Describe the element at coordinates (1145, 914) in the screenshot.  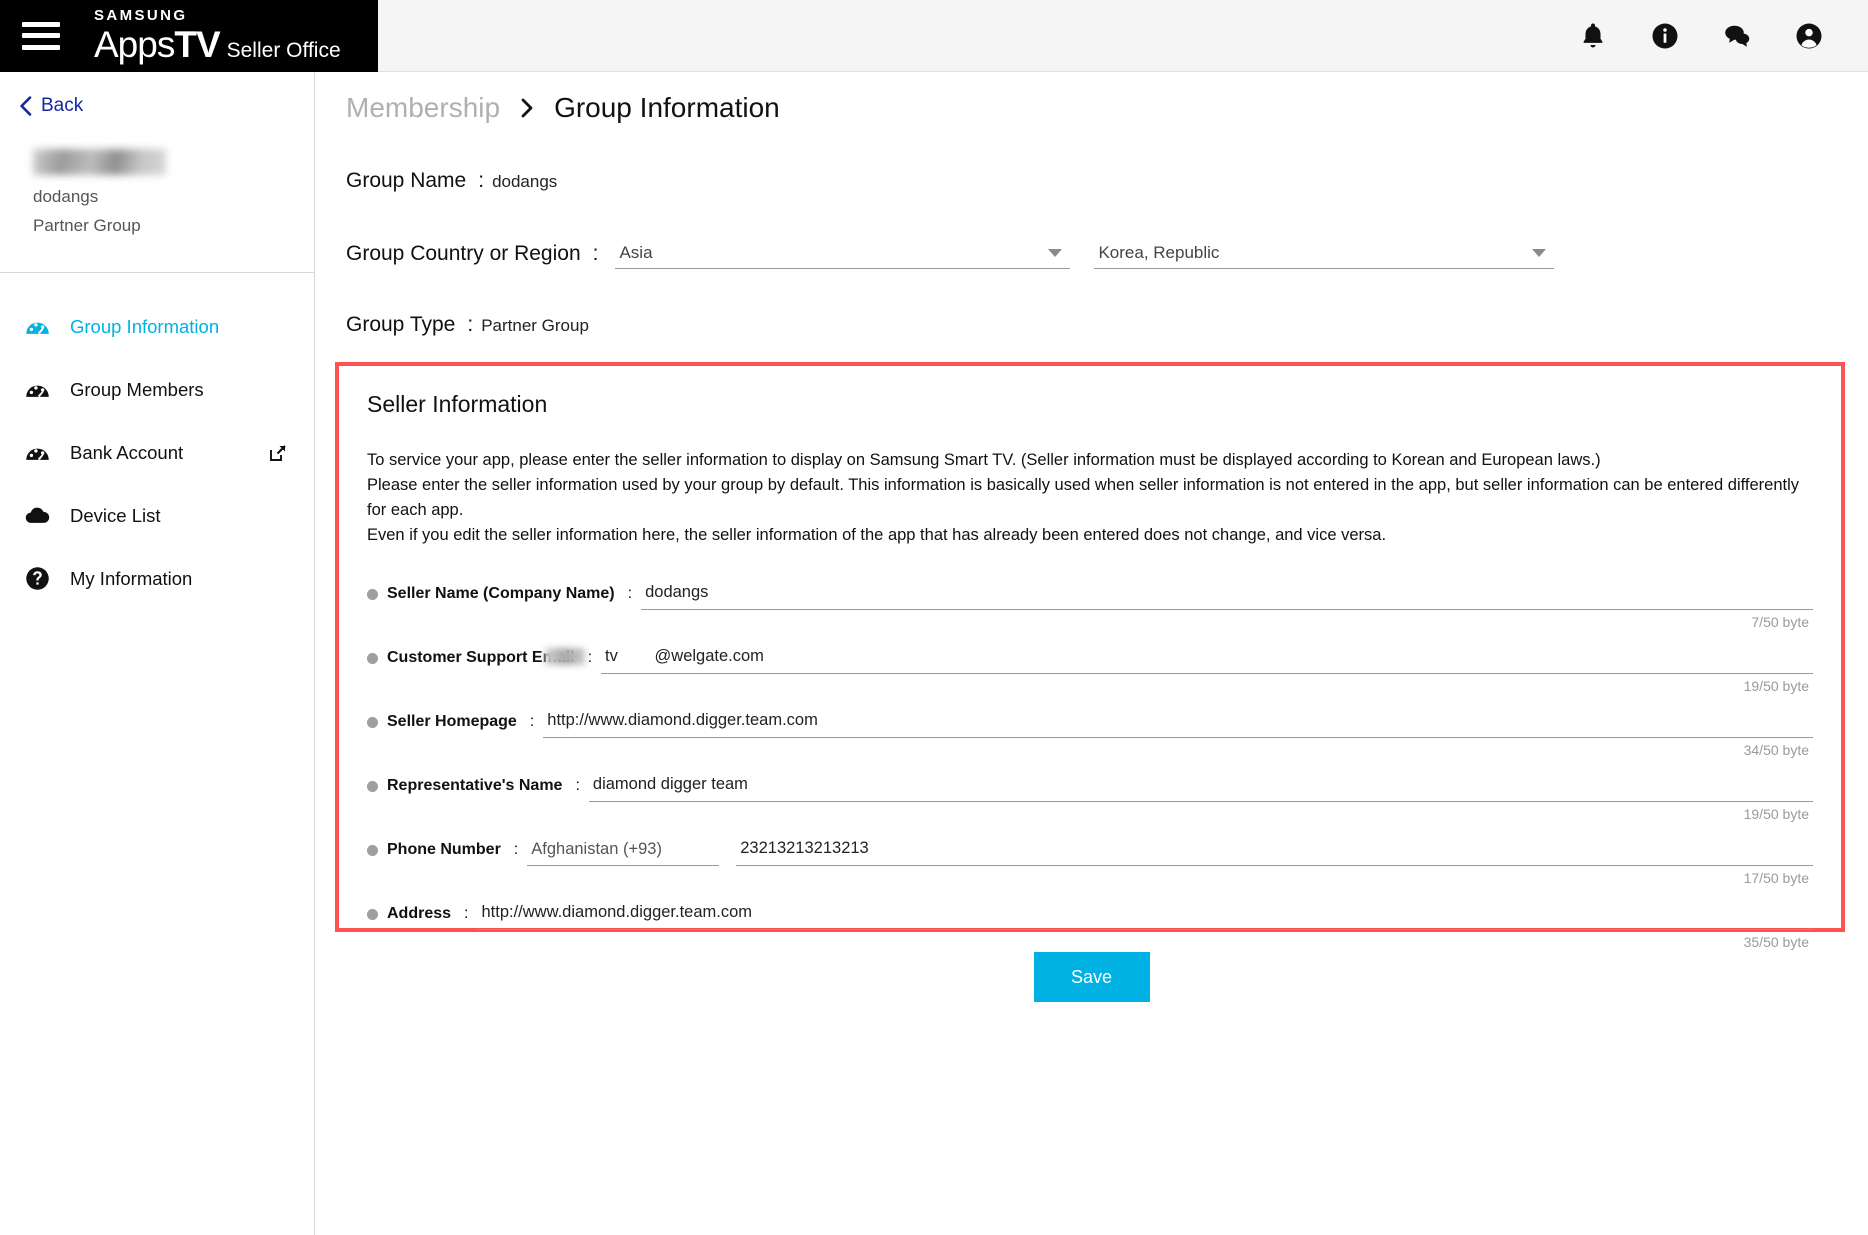
I see `address-input` at that location.